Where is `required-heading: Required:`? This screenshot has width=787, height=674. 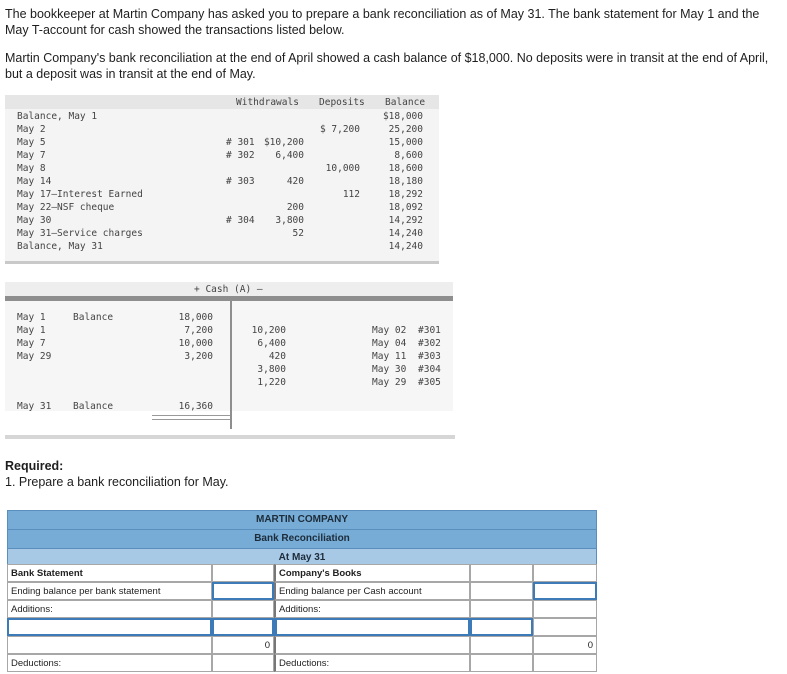 required-heading: Required: is located at coordinates (34, 466).